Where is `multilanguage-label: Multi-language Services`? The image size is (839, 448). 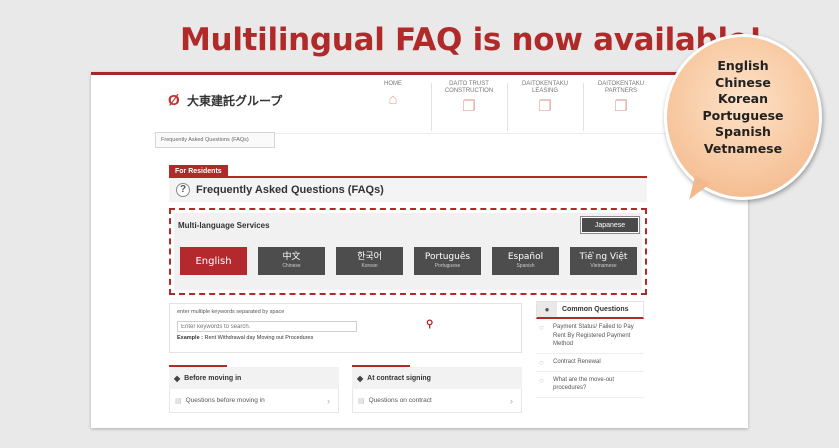 multilanguage-label: Multi-language Services is located at coordinates (224, 225).